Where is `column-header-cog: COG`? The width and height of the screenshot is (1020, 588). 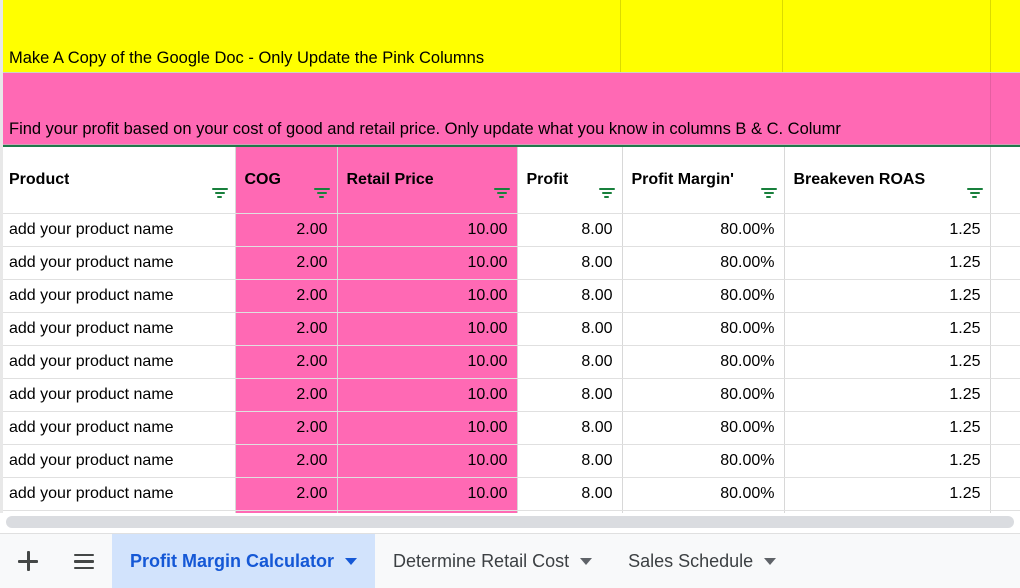 column-header-cog: COG is located at coordinates (286, 179).